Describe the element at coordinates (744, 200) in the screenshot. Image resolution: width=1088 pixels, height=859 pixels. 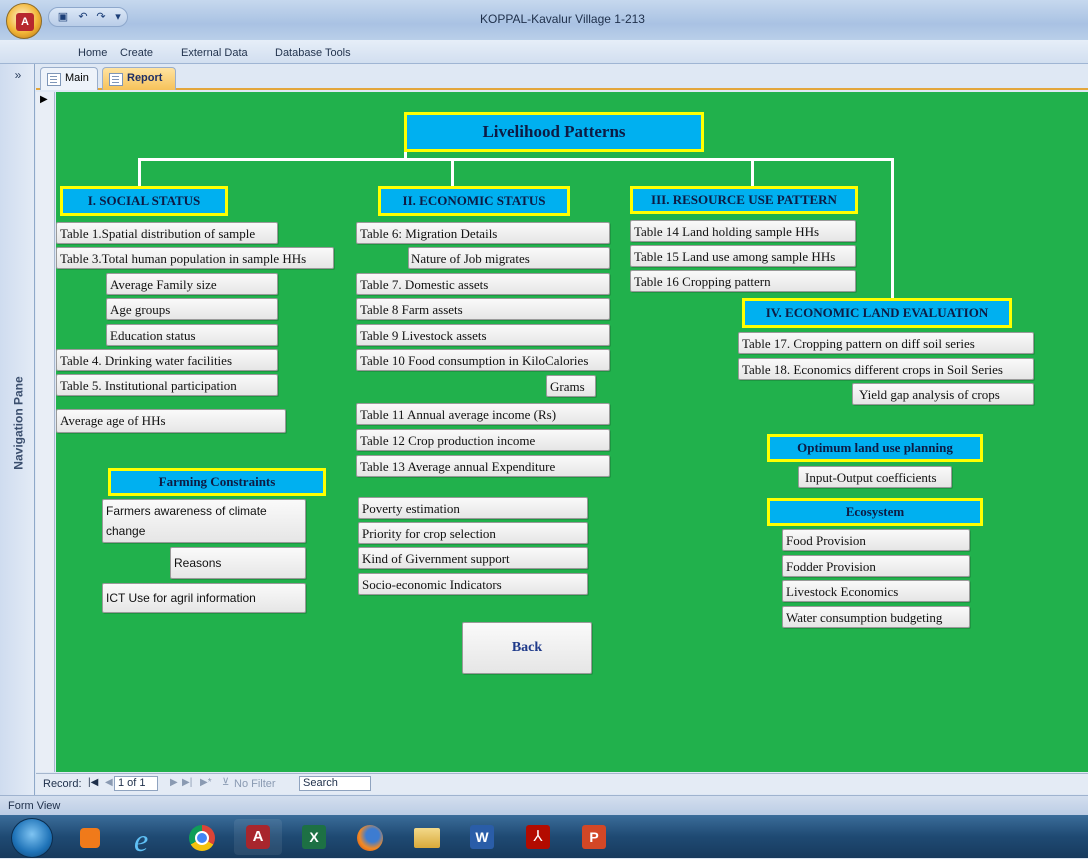
I see `resource-use-header: III. RESOURCE USE PATTERN` at that location.